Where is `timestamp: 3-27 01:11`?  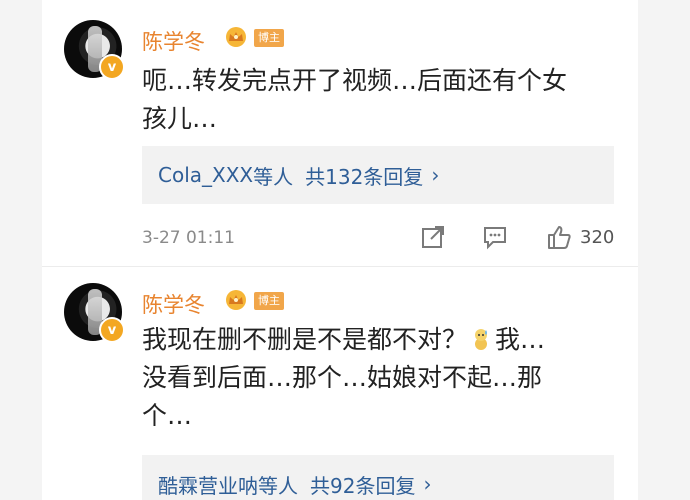 timestamp: 3-27 01:11 is located at coordinates (188, 238).